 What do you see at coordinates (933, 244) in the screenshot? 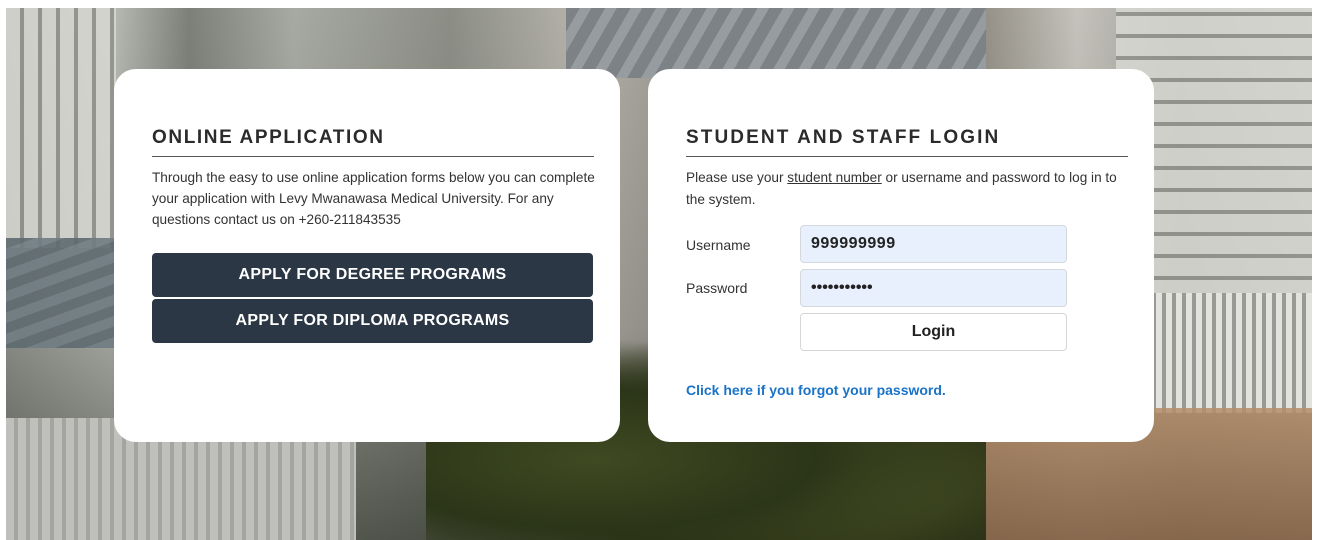
I see `username-input` at bounding box center [933, 244].